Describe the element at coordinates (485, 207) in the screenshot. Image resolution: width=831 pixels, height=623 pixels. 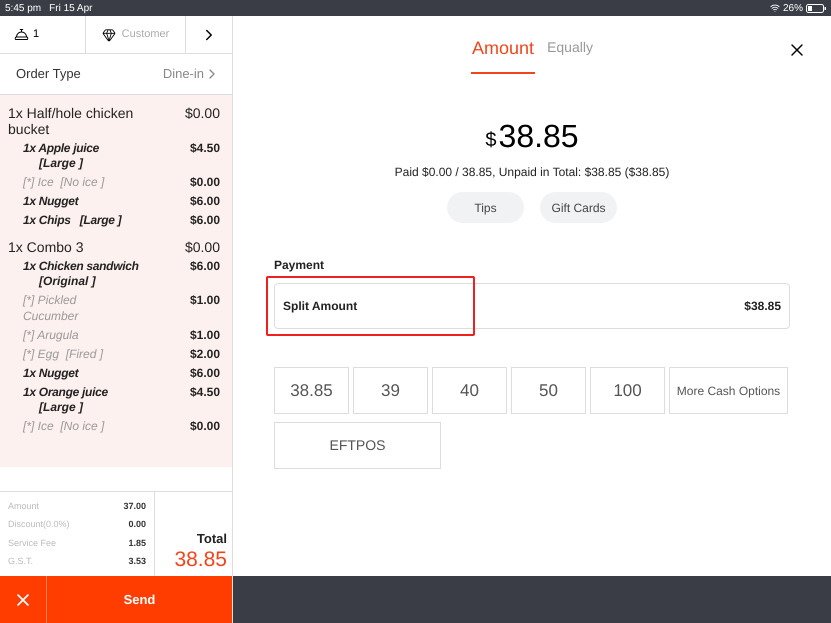
I see `extra-button: Tips` at that location.